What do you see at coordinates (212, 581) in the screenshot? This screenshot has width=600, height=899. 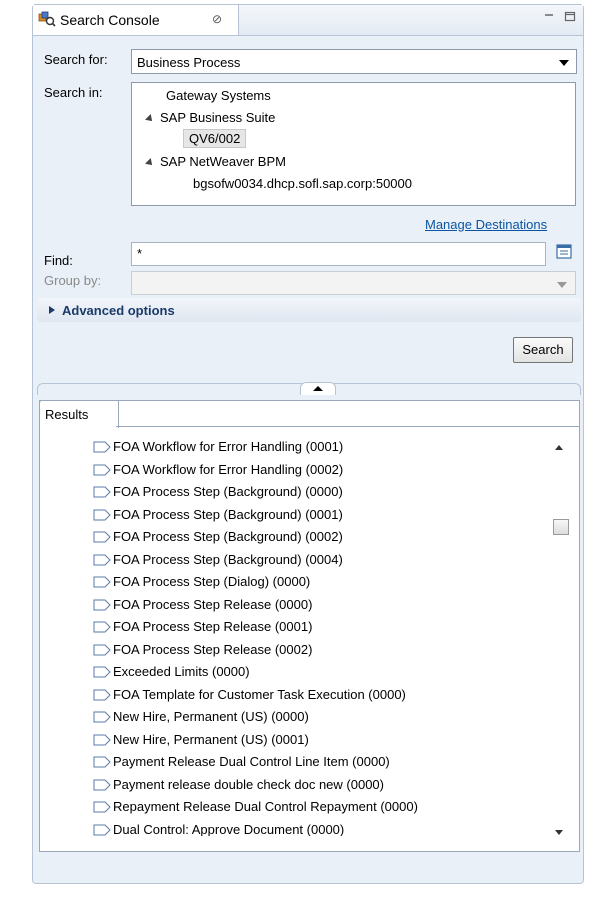 I see `list-item-label: FOA Process Step (Dialog) (0000)` at bounding box center [212, 581].